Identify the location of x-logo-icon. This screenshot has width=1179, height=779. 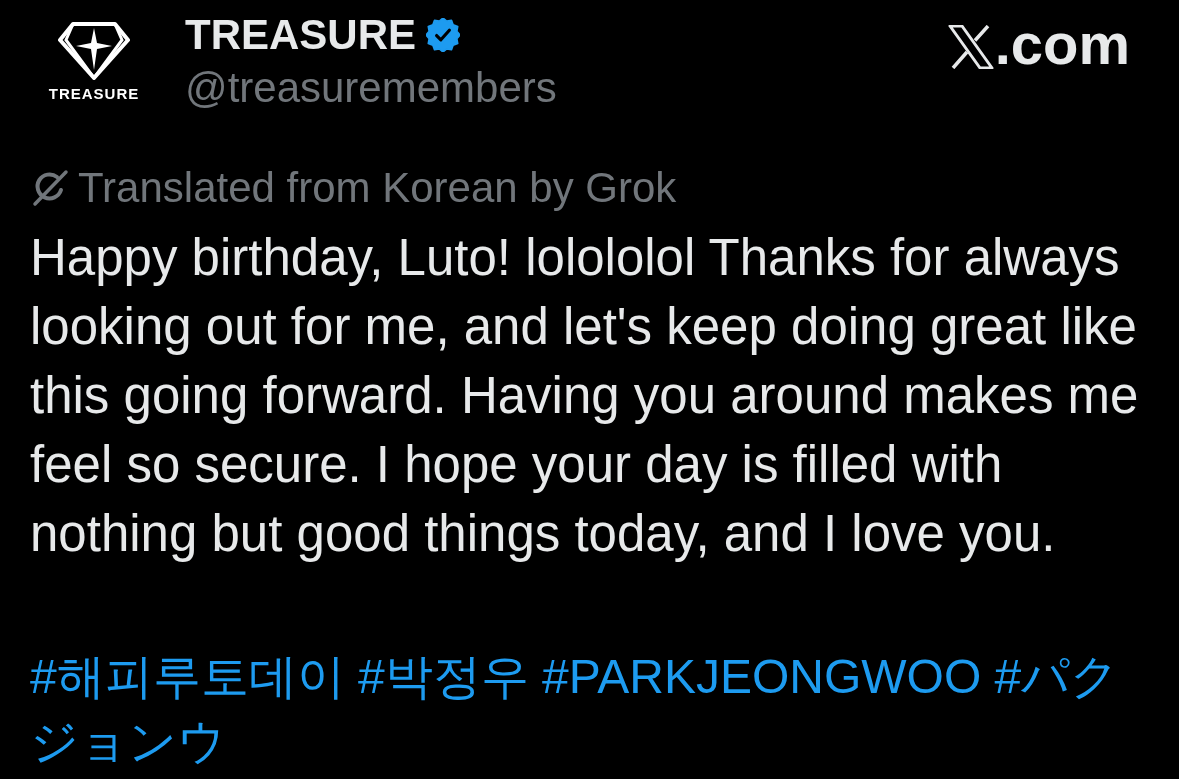
(970, 47).